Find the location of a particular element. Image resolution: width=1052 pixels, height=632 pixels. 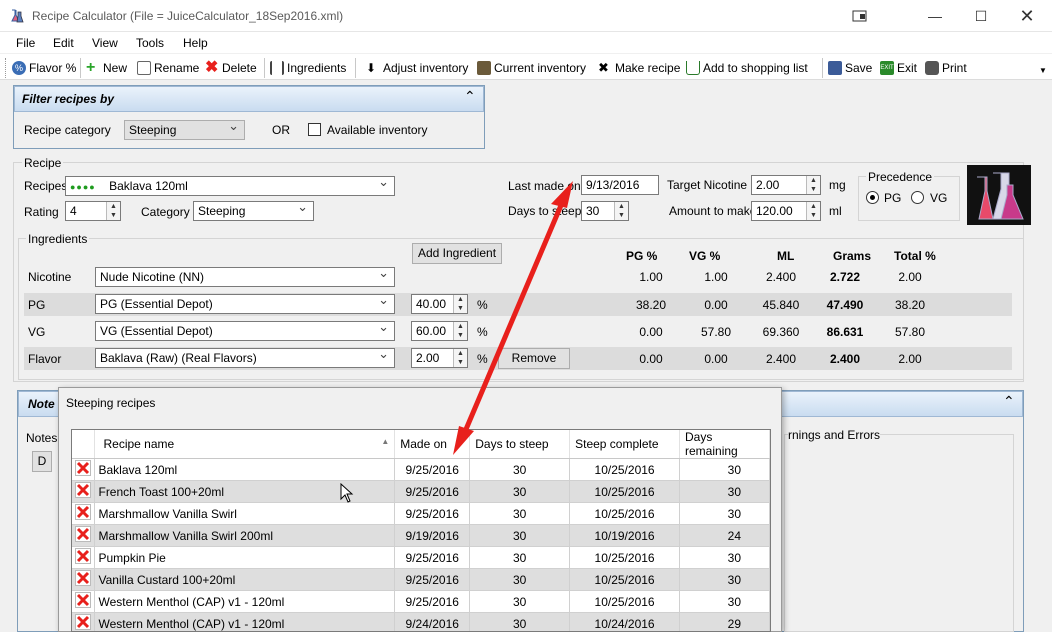

arrow-head-top is located at coordinates (562, 194).